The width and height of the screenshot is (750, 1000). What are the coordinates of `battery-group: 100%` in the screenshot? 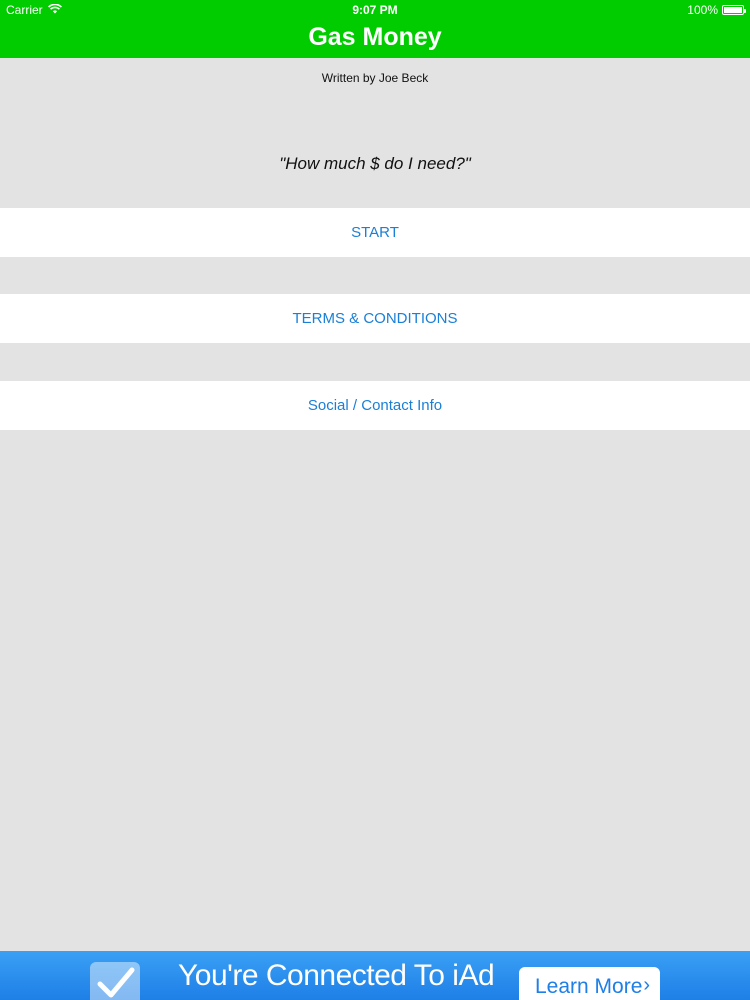 It's located at (716, 10).